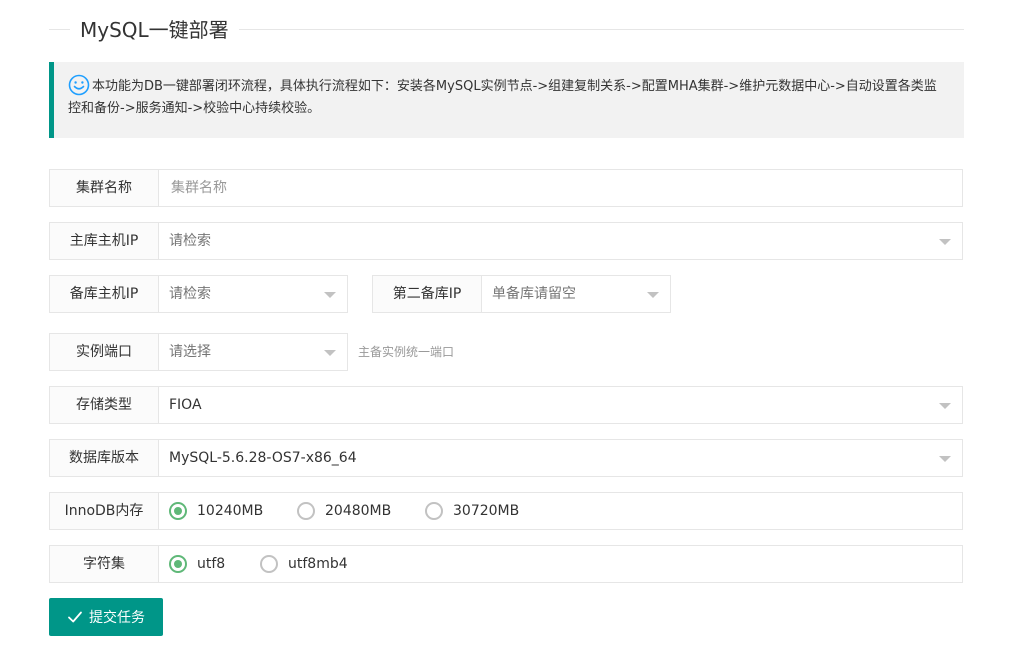 This screenshot has height=653, width=1018. I want to click on second-slave-ip-row: 第二备库IP 单备库请留空, so click(521, 294).